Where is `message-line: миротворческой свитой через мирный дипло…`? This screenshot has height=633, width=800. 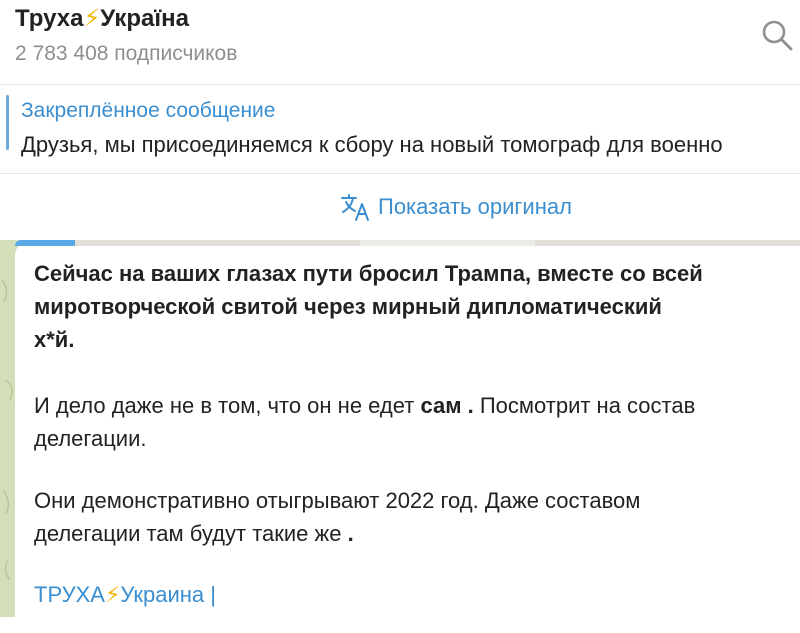 message-line: миротворческой свитой через мирный дипло… is located at coordinates (348, 306).